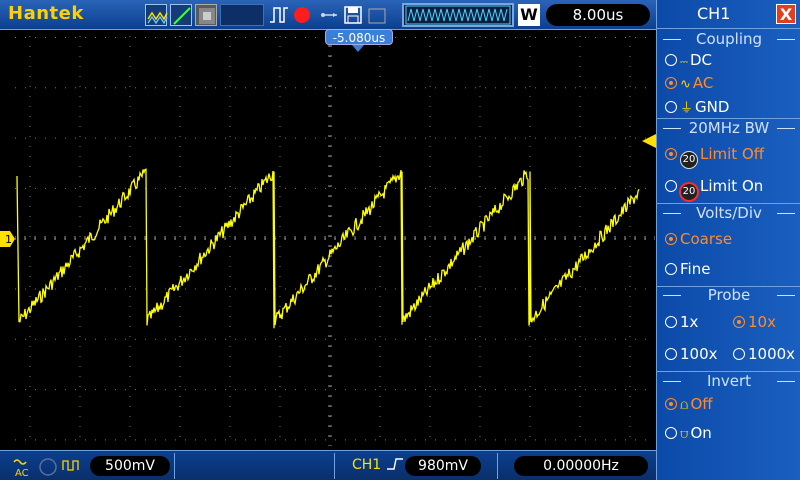 This screenshot has height=480, width=800. Describe the element at coordinates (728, 381) in the screenshot. I see `invert-title: Invert` at that location.